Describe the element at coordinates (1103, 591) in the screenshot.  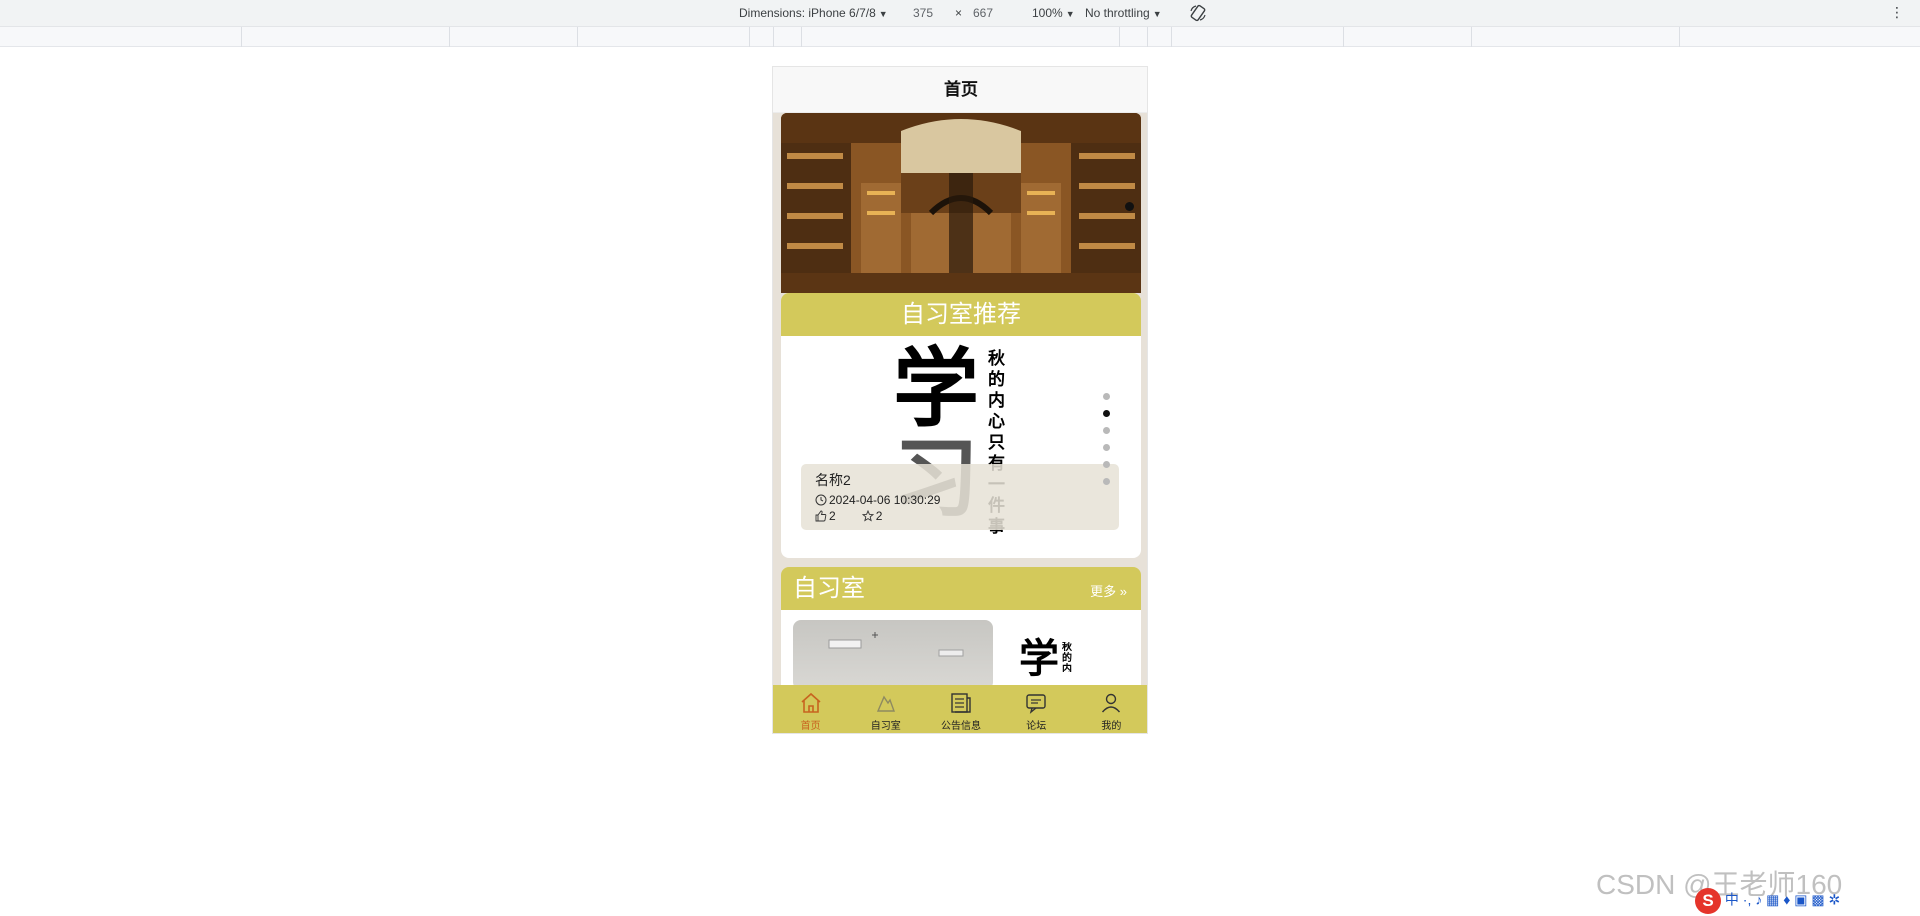
I see `more-label: 更多` at that location.